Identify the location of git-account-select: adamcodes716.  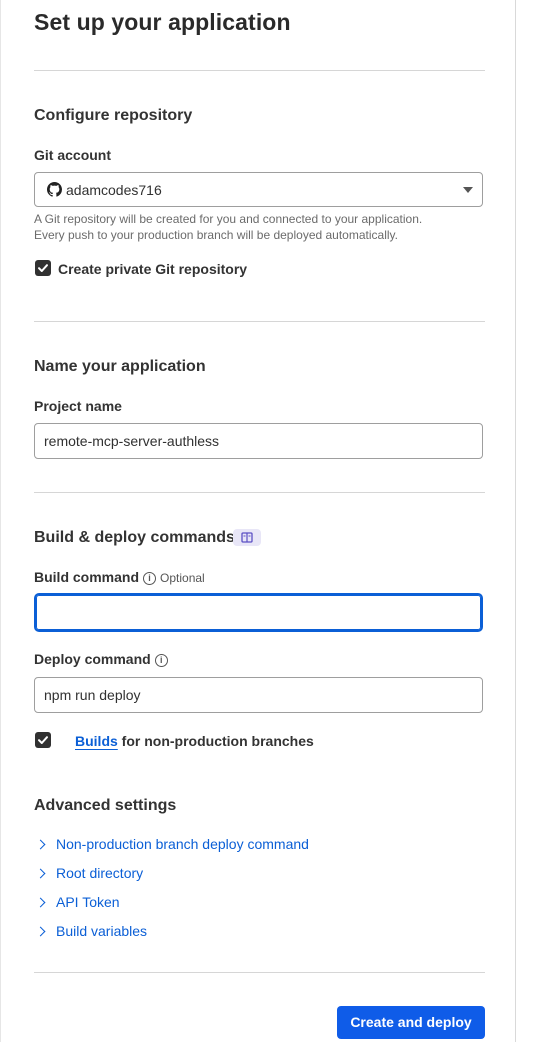
(258, 189).